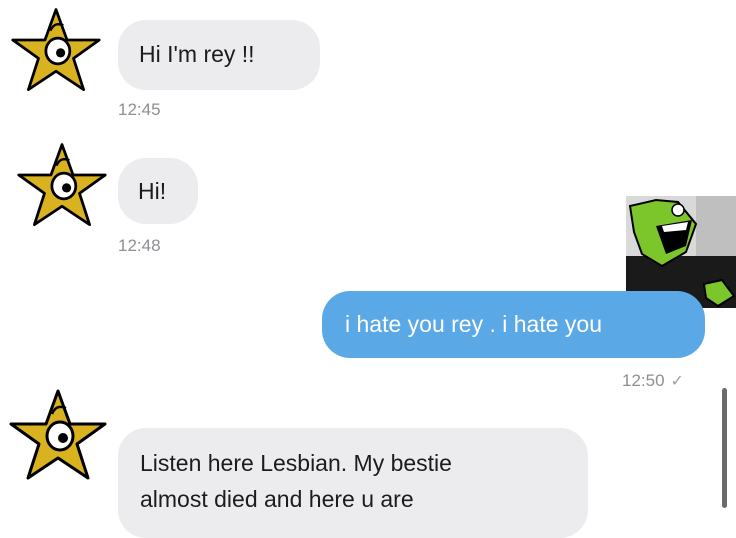  What do you see at coordinates (724, 448) in the screenshot?
I see `scrollbar` at bounding box center [724, 448].